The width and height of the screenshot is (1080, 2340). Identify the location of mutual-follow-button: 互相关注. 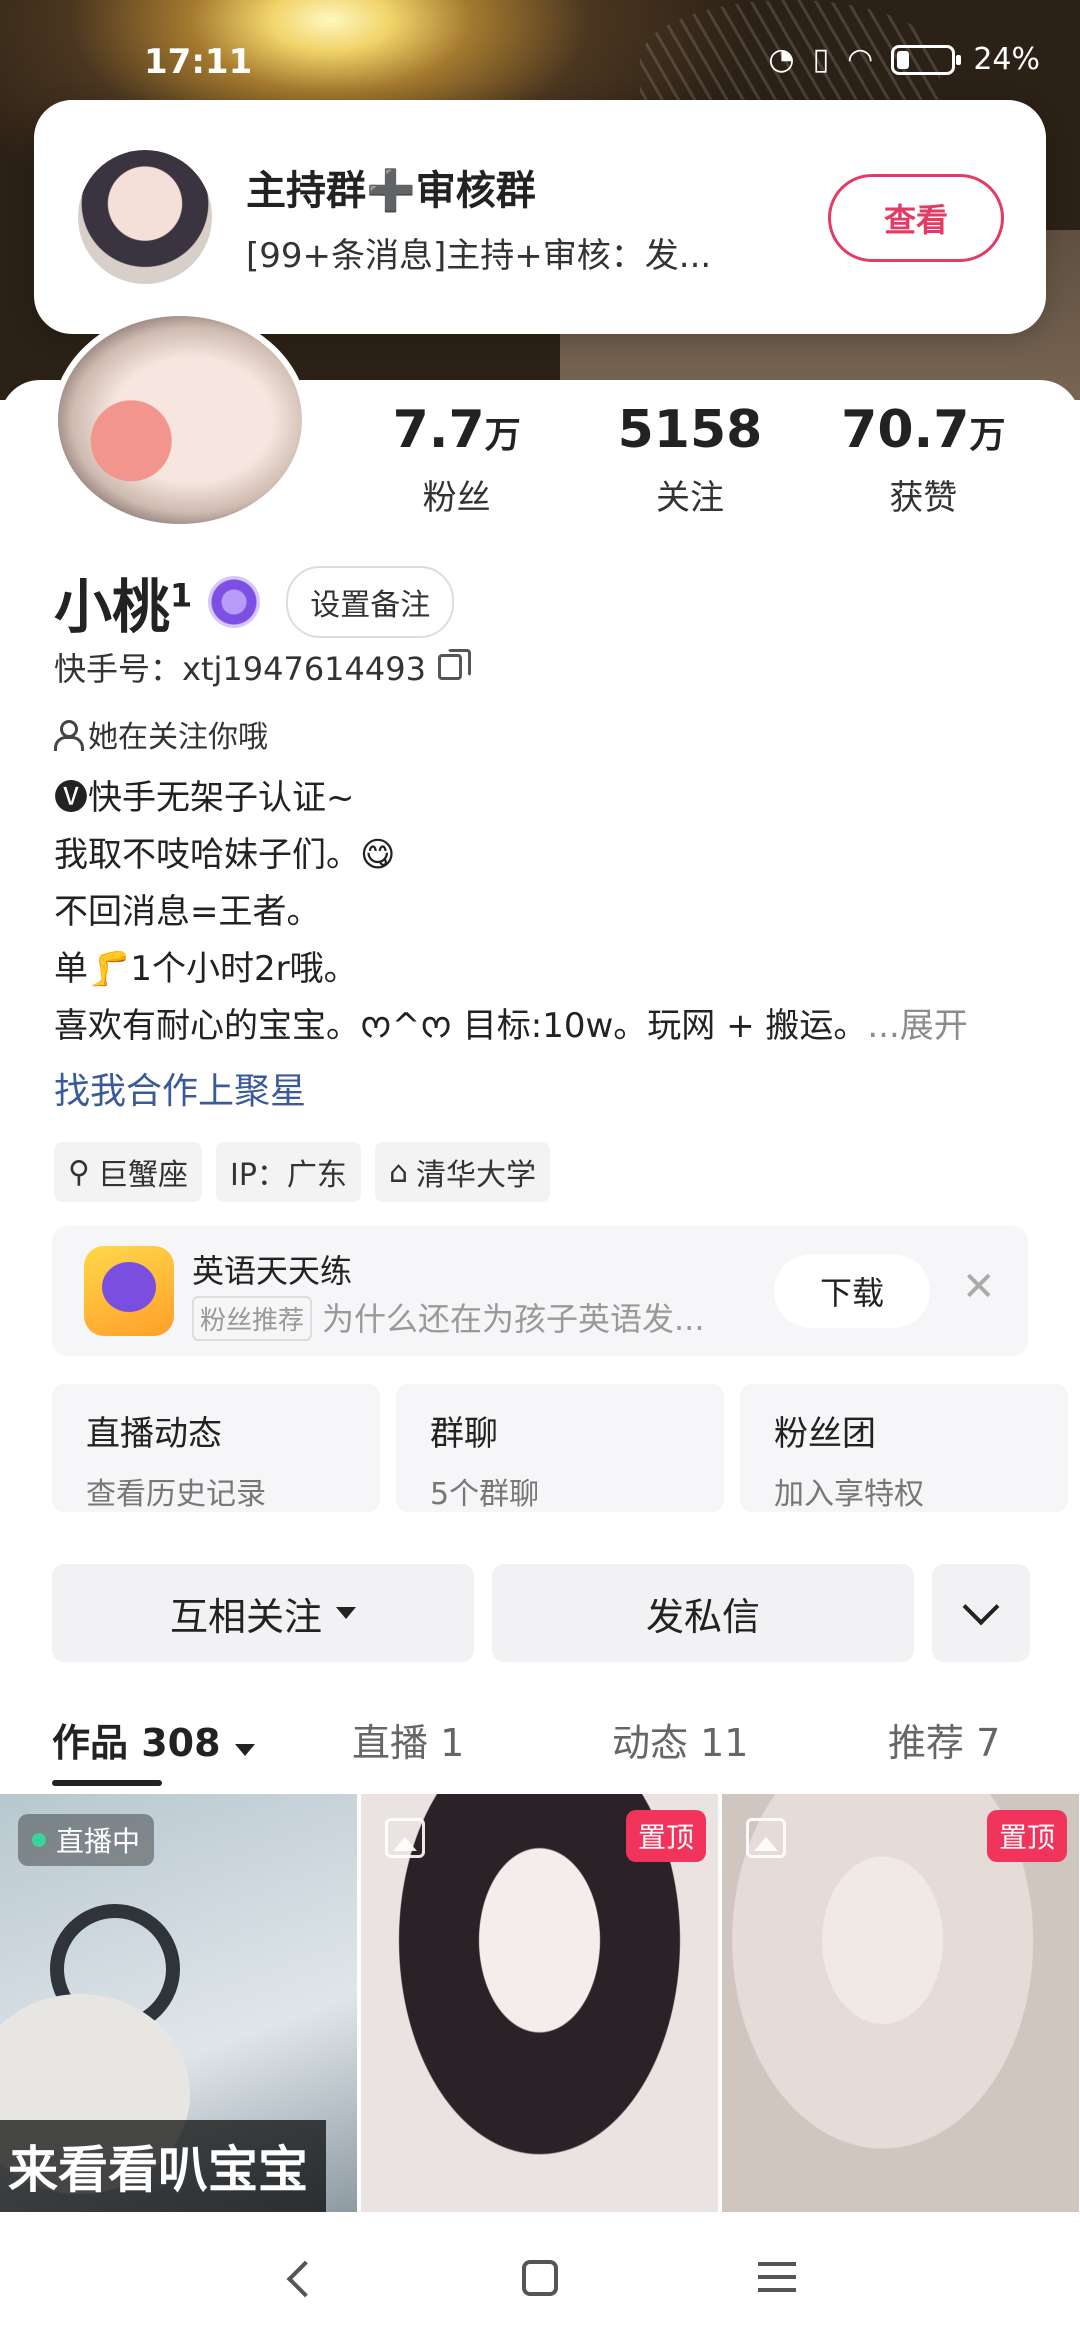
(263, 1613).